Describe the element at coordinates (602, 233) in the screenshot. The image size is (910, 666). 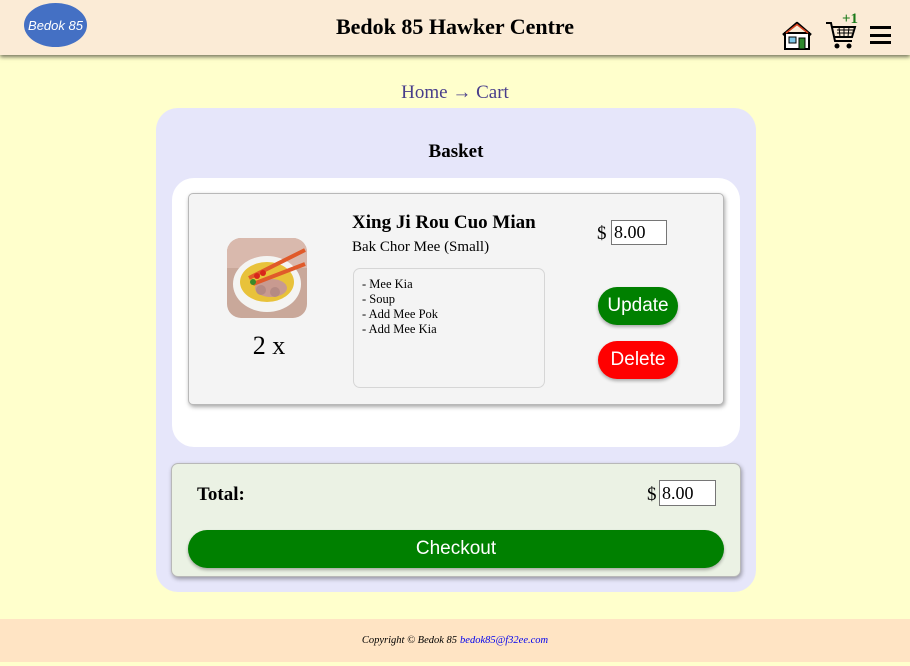
I see `currency-symbol: $` at that location.